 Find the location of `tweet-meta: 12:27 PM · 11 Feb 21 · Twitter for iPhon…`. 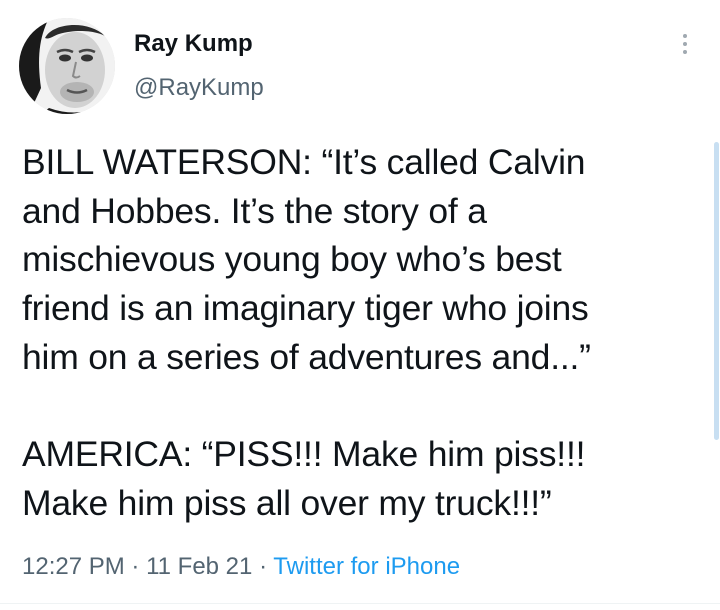

tweet-meta: 12:27 PM · 11 Feb 21 · Twitter for iPhon… is located at coordinates (241, 567).